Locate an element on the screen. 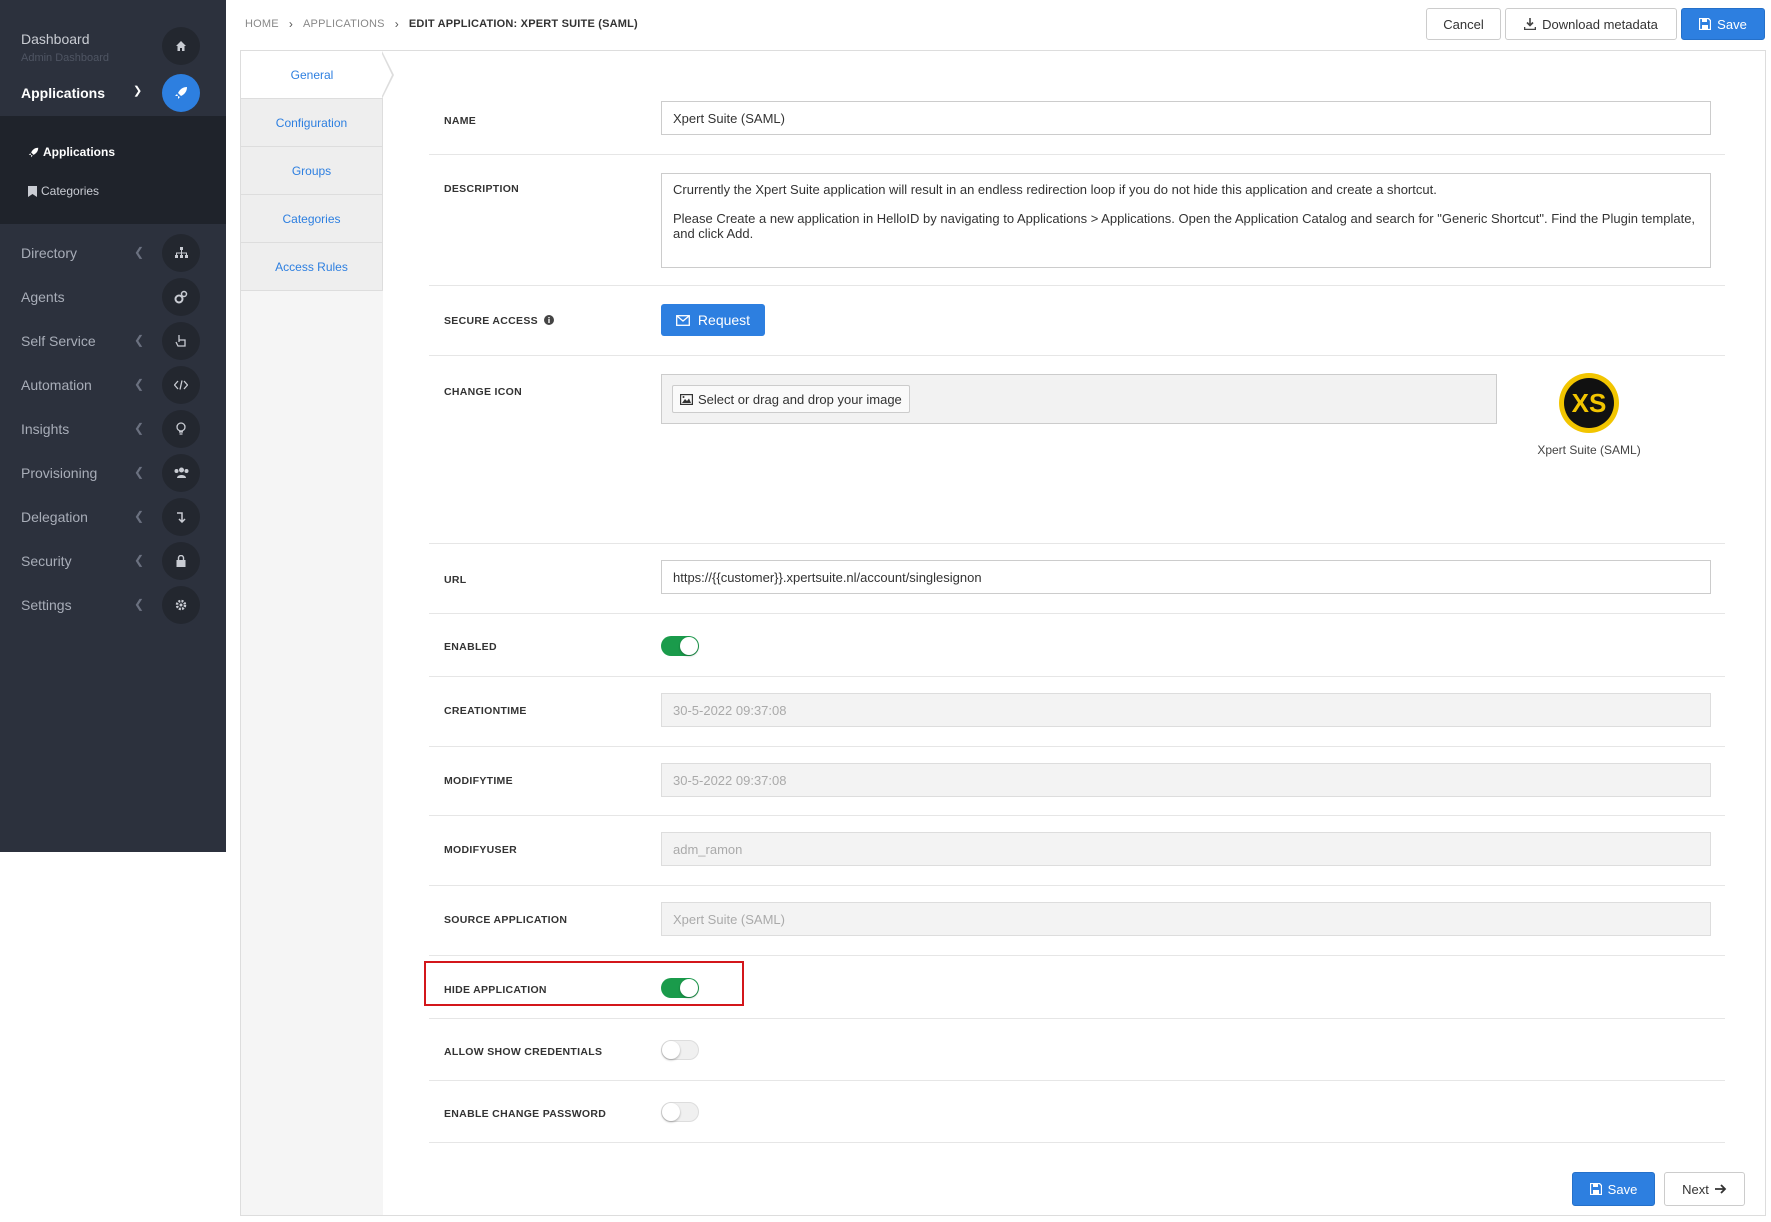  sidebar-item-automation: Automation ❮ is located at coordinates (113, 385).